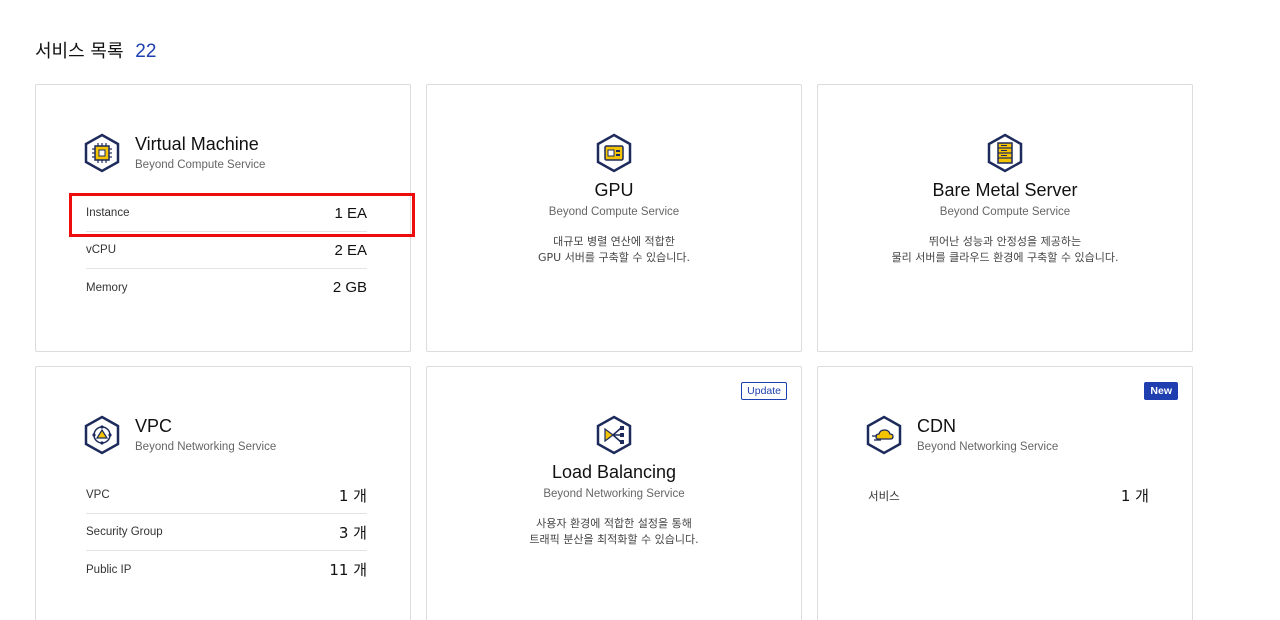 This screenshot has height=620, width=1280. I want to click on stat-row: VPC 1 개, so click(226, 495).